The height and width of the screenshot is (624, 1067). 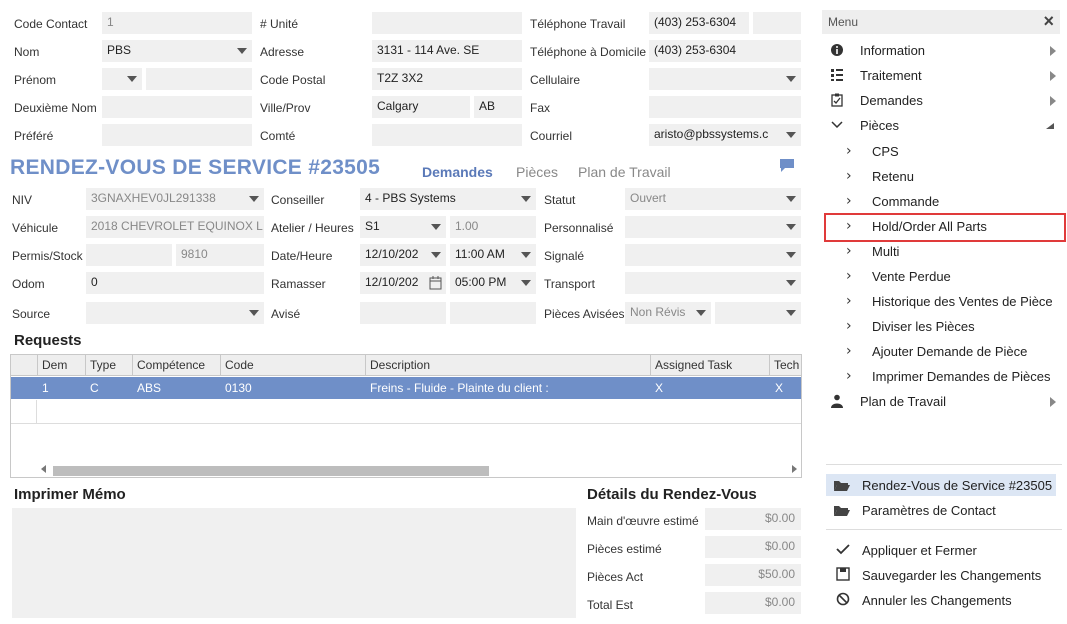 I want to click on submenu-hold-order-all-parts: › Hold/Order All Parts, so click(x=945, y=227).